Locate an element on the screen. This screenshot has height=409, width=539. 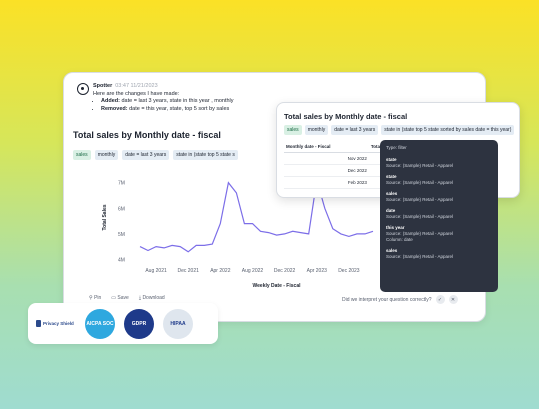
aicpa-soc-logo: AICPA SOC is located at coordinates (100, 323).